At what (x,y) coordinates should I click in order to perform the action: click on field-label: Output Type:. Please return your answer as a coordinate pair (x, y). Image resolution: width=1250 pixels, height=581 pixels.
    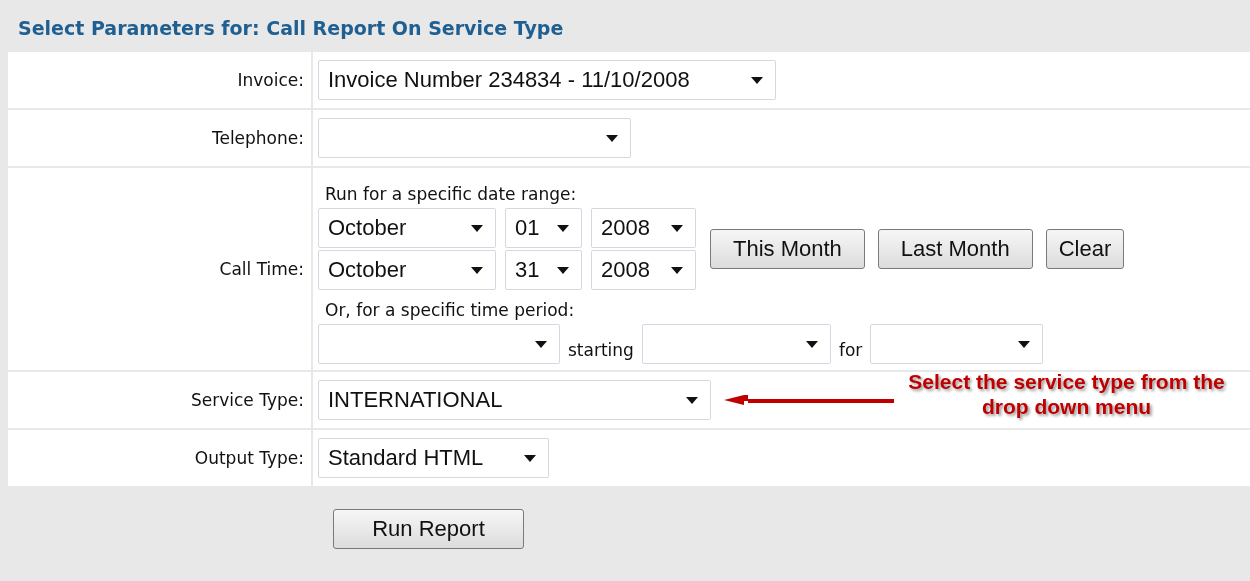
    Looking at the image, I should click on (249, 458).